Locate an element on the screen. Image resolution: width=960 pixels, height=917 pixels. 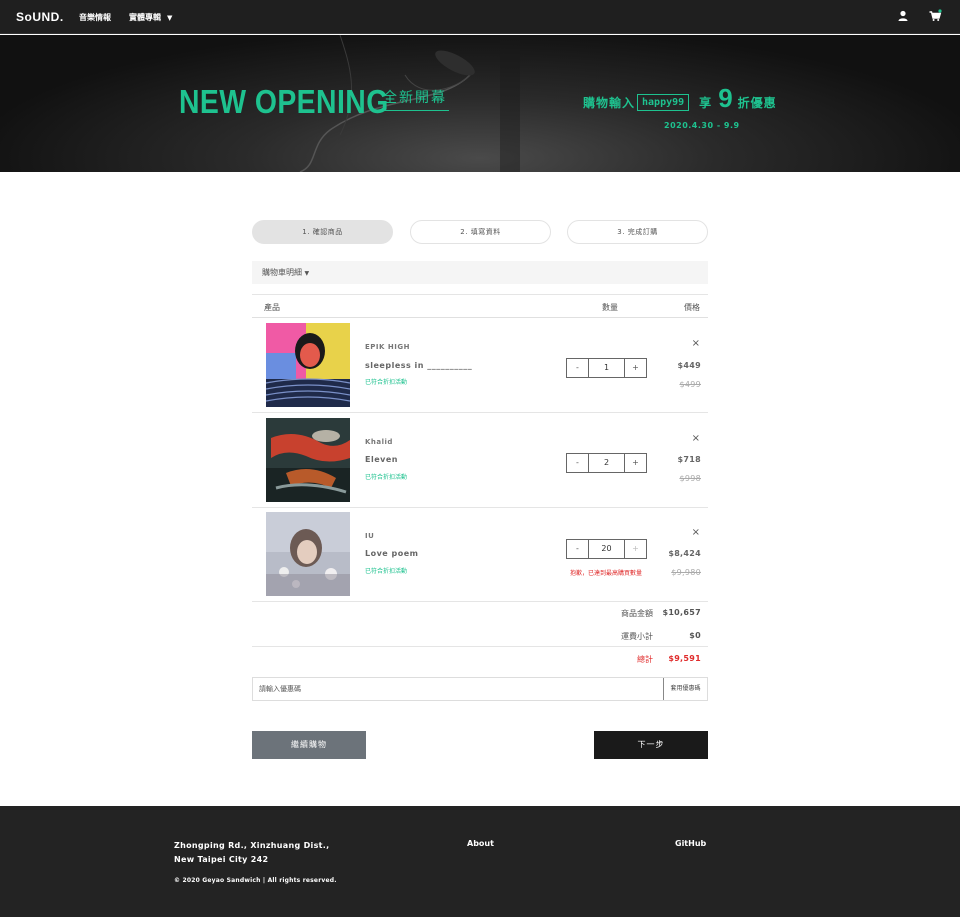
item-artist: Khalid is located at coordinates (379, 442).